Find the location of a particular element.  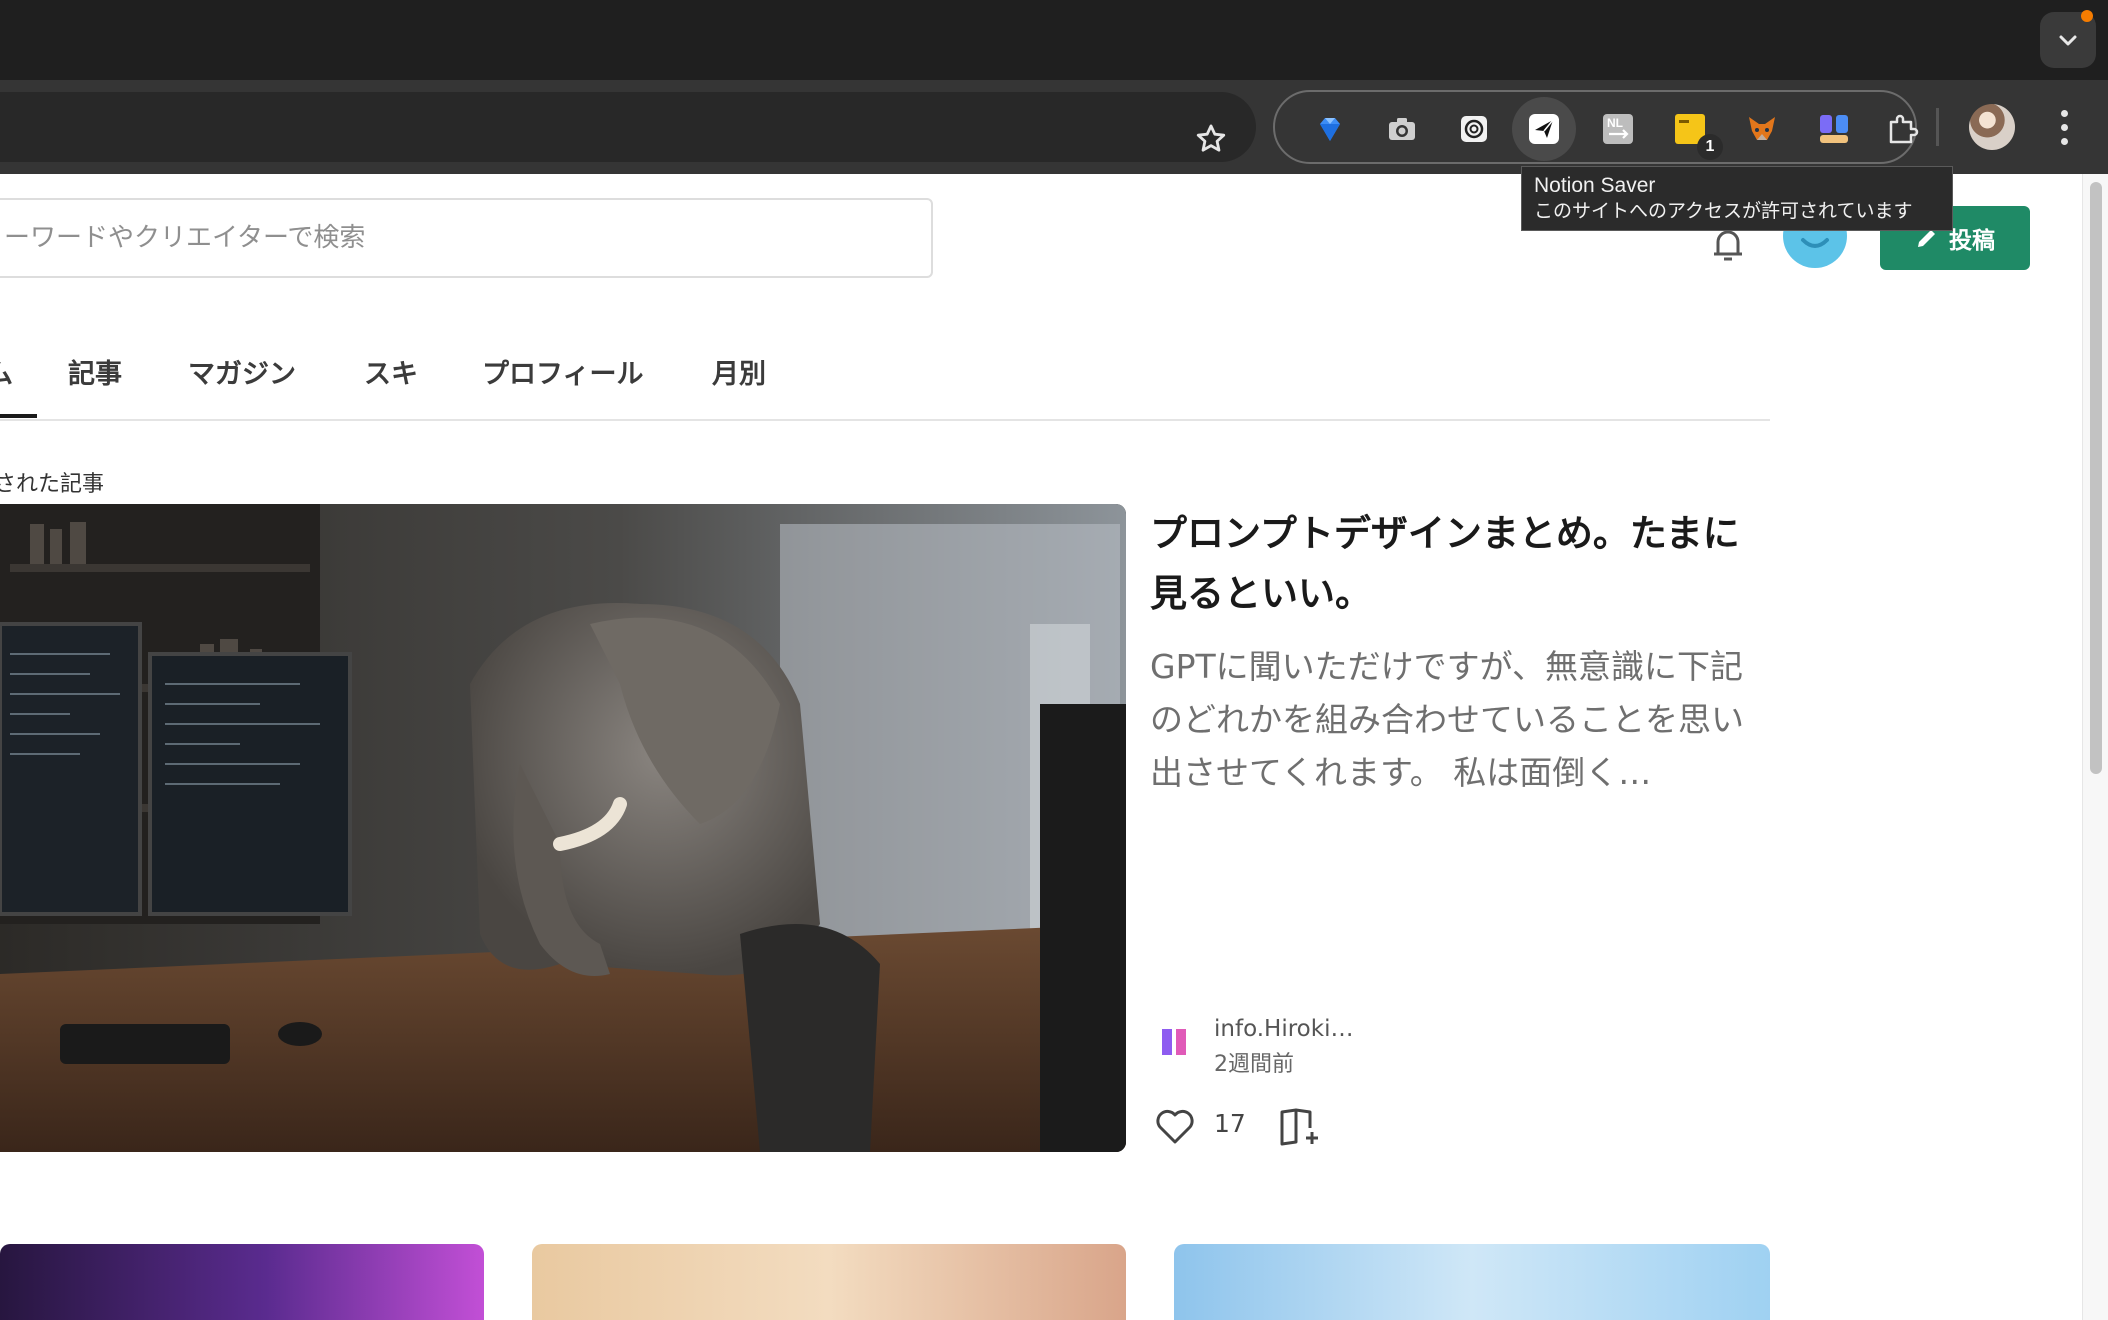

sticky-note-extension-button: 1 is located at coordinates (1695, 133).